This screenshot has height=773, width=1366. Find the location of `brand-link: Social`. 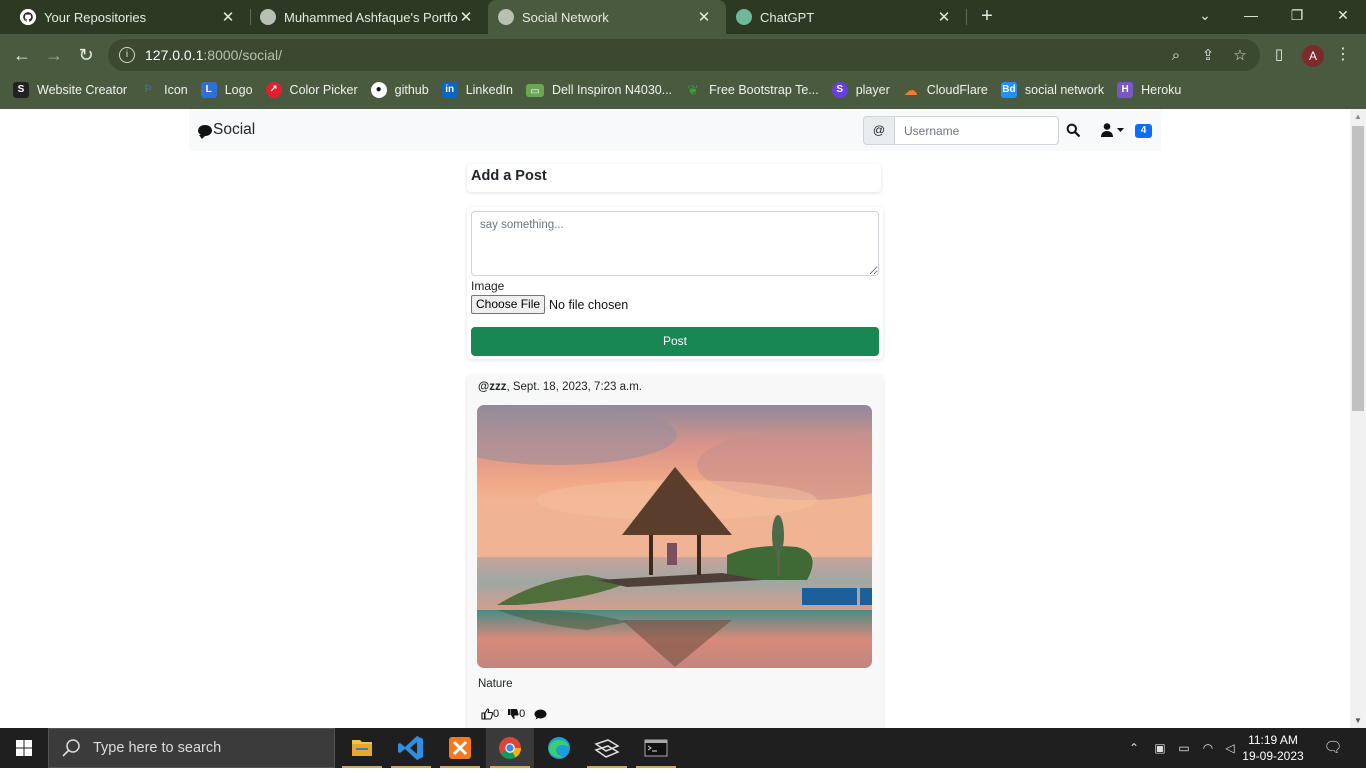

brand-link: Social is located at coordinates (226, 130).